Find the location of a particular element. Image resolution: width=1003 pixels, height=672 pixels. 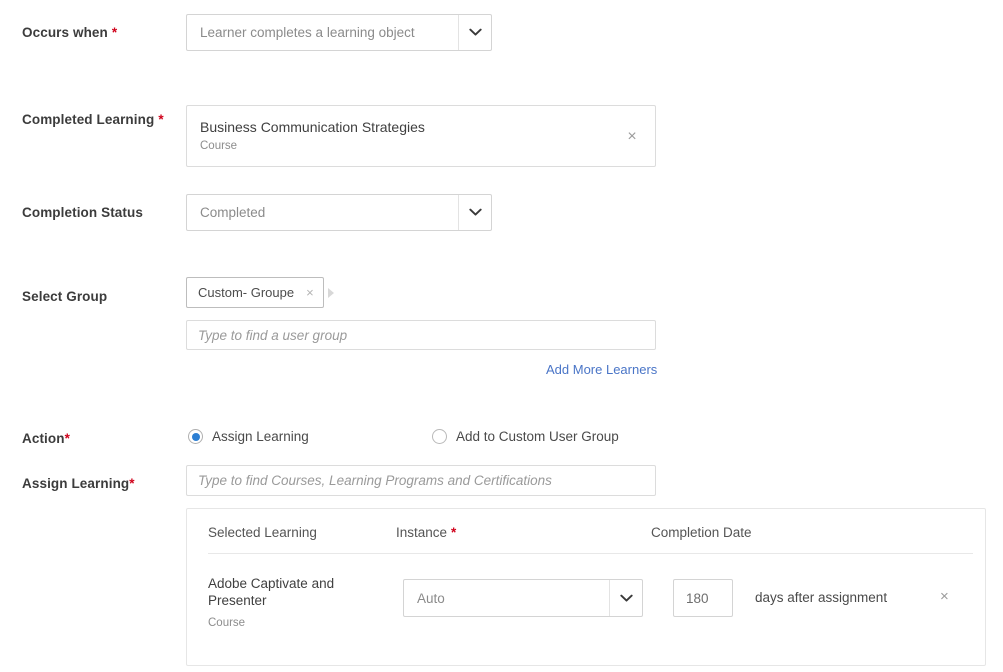

label-select-group-text: Select Group is located at coordinates (65, 296).